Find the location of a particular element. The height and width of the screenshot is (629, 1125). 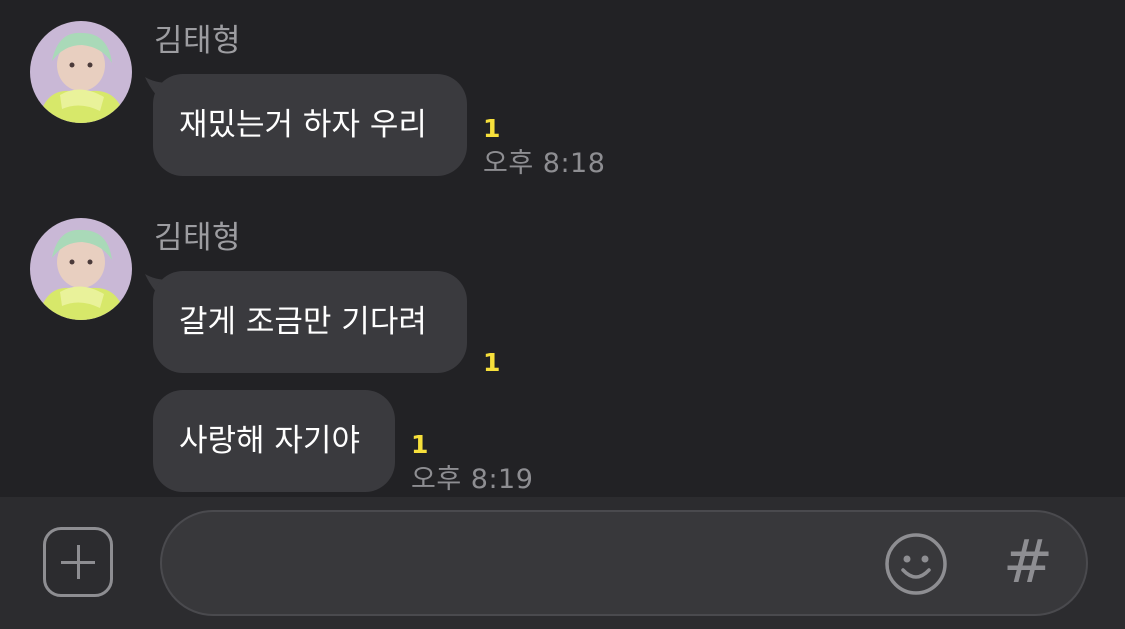

message-bubble: 사랑해 자기야 is located at coordinates (274, 441).